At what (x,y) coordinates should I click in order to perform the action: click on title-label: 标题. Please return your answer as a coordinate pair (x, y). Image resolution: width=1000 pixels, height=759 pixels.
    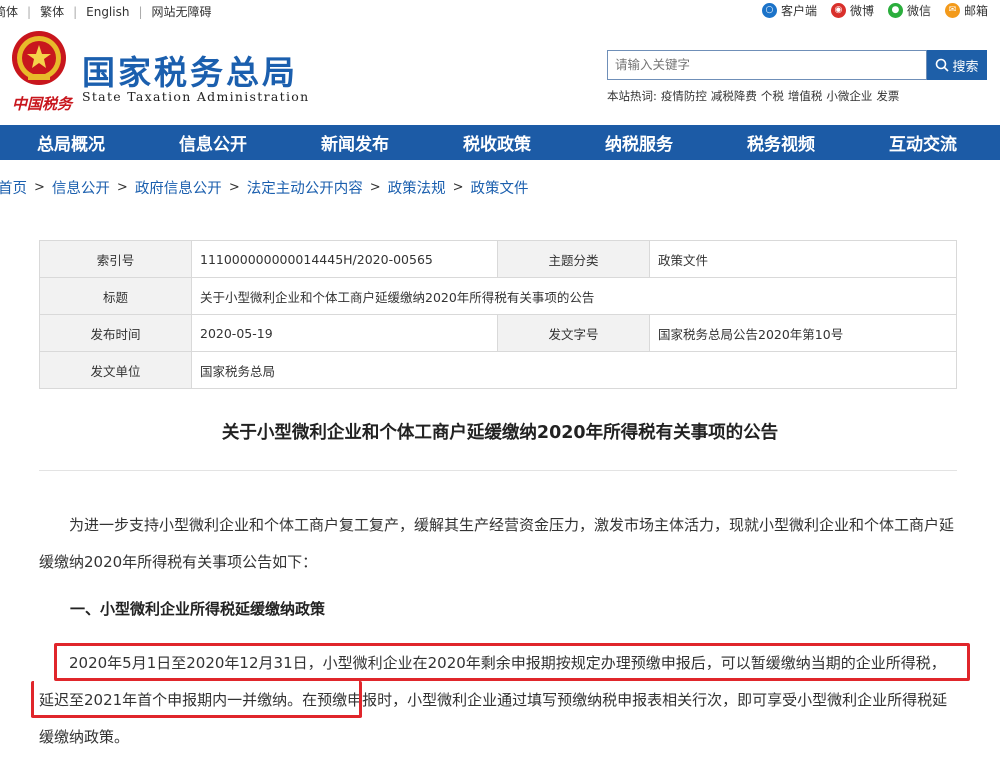
    Looking at the image, I should click on (115, 296).